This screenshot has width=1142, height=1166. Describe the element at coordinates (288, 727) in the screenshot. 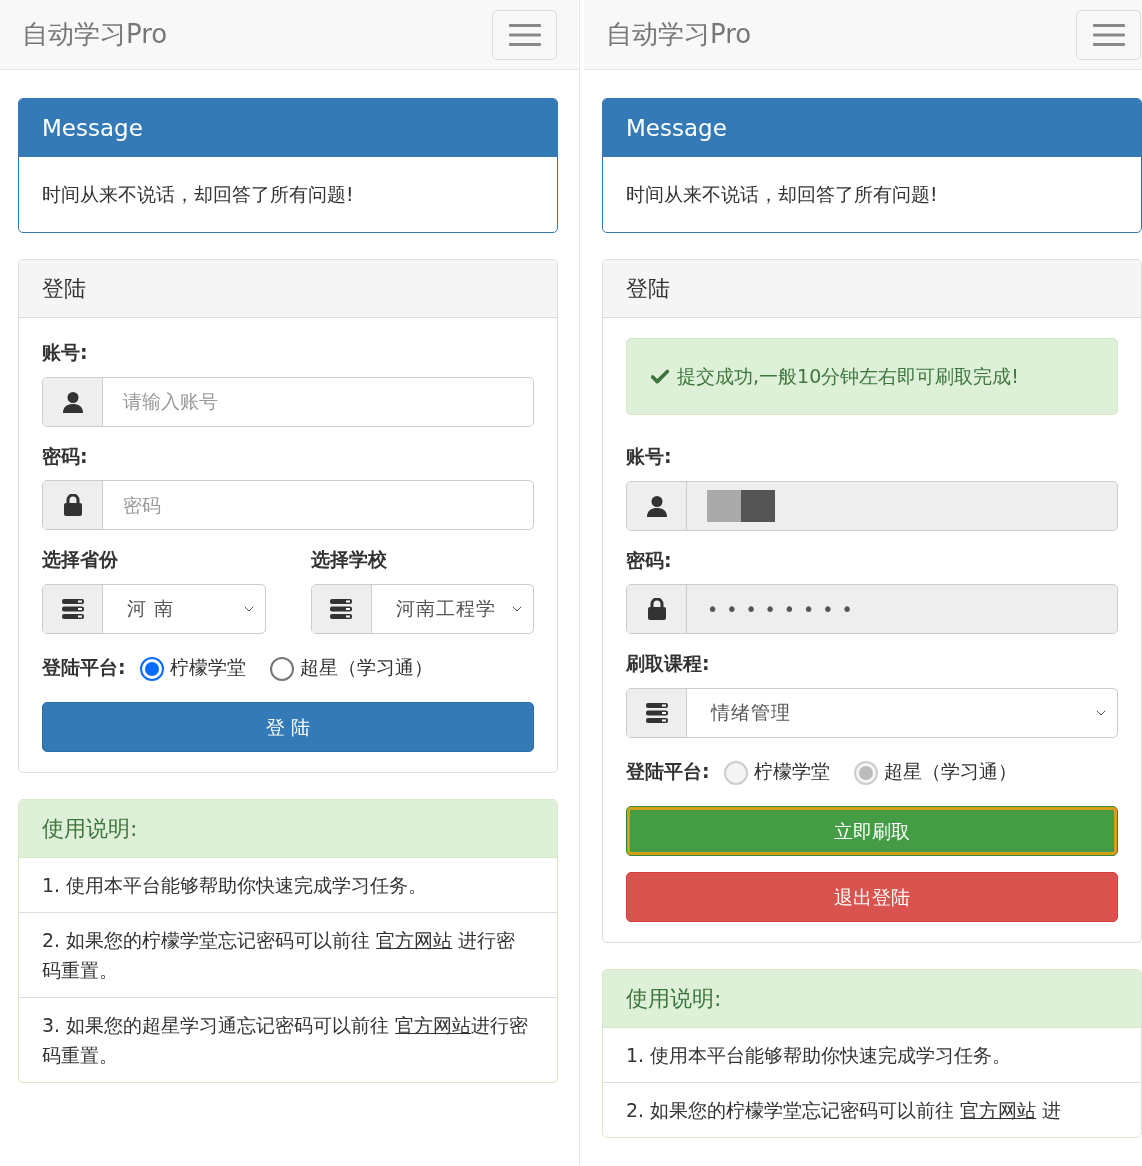

I see `action-button: 登 陆` at that location.